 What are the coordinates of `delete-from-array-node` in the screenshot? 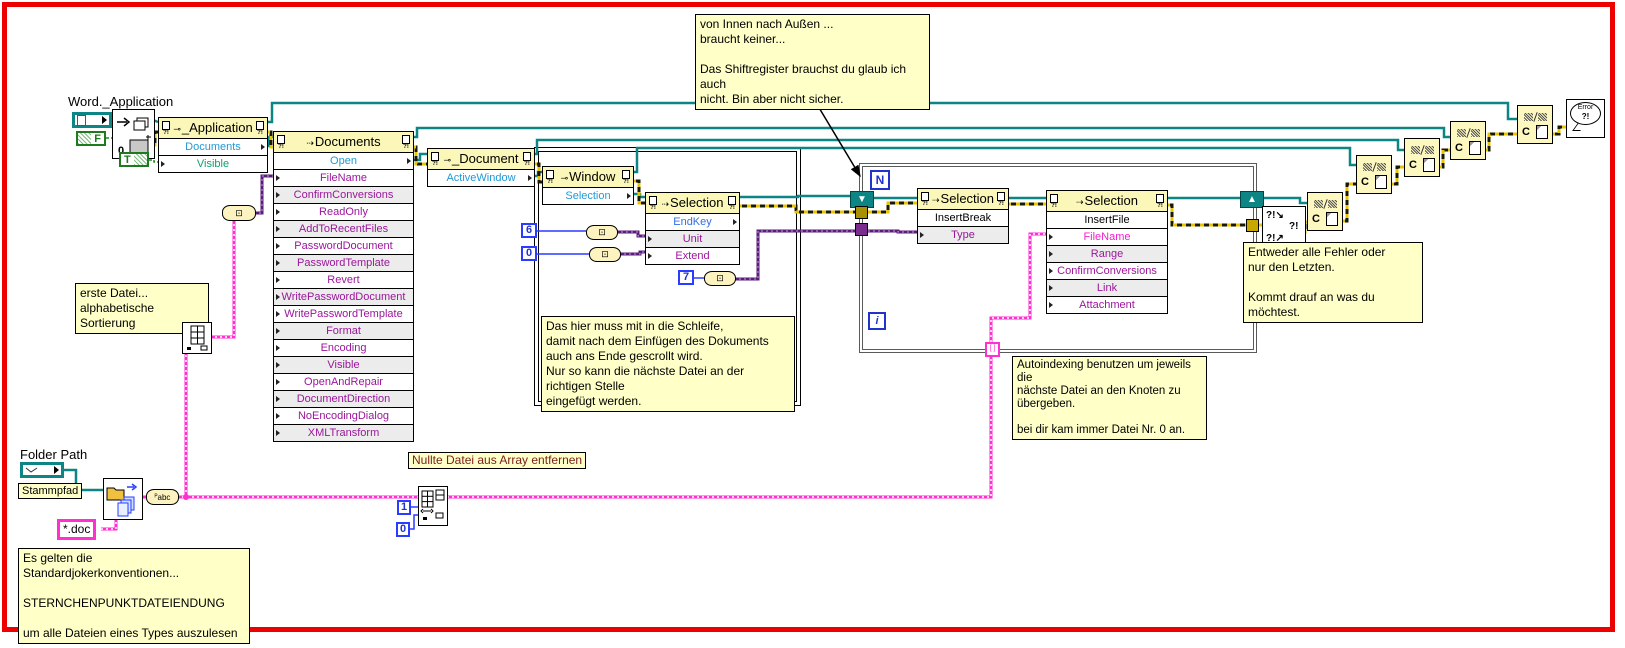 It's located at (433, 506).